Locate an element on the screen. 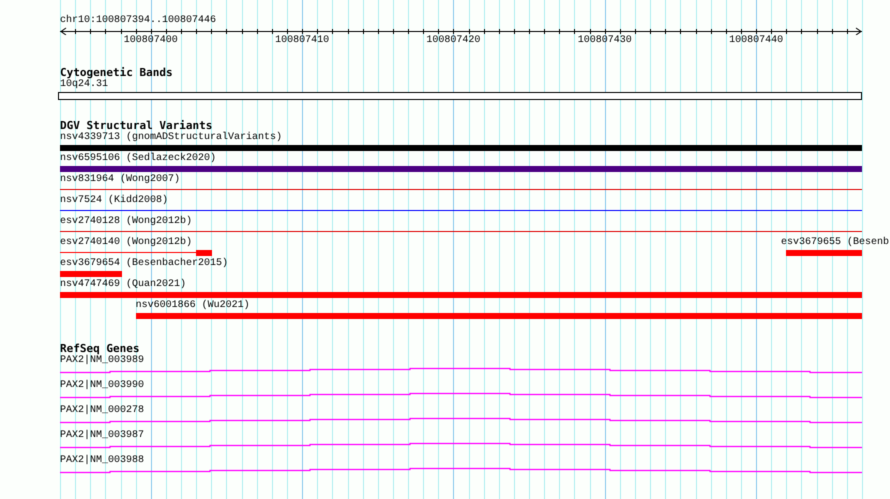 The height and width of the screenshot is (499, 890). band-label: 10q24.31 is located at coordinates (84, 85).